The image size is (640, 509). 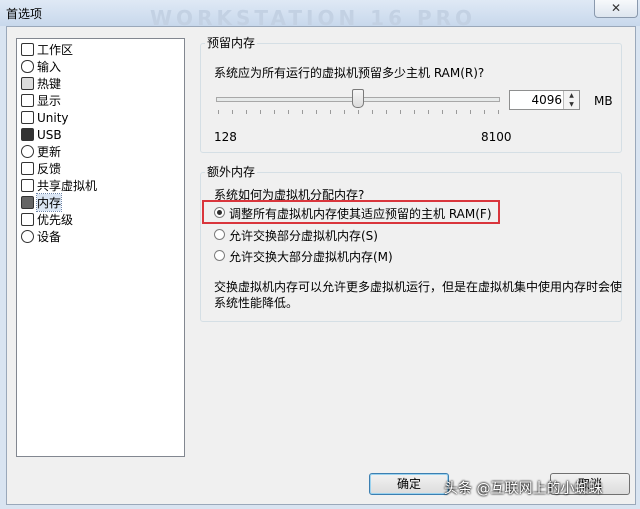 What do you see at coordinates (49, 237) in the screenshot?
I see `sidebar-item-label: 设备` at bounding box center [49, 237].